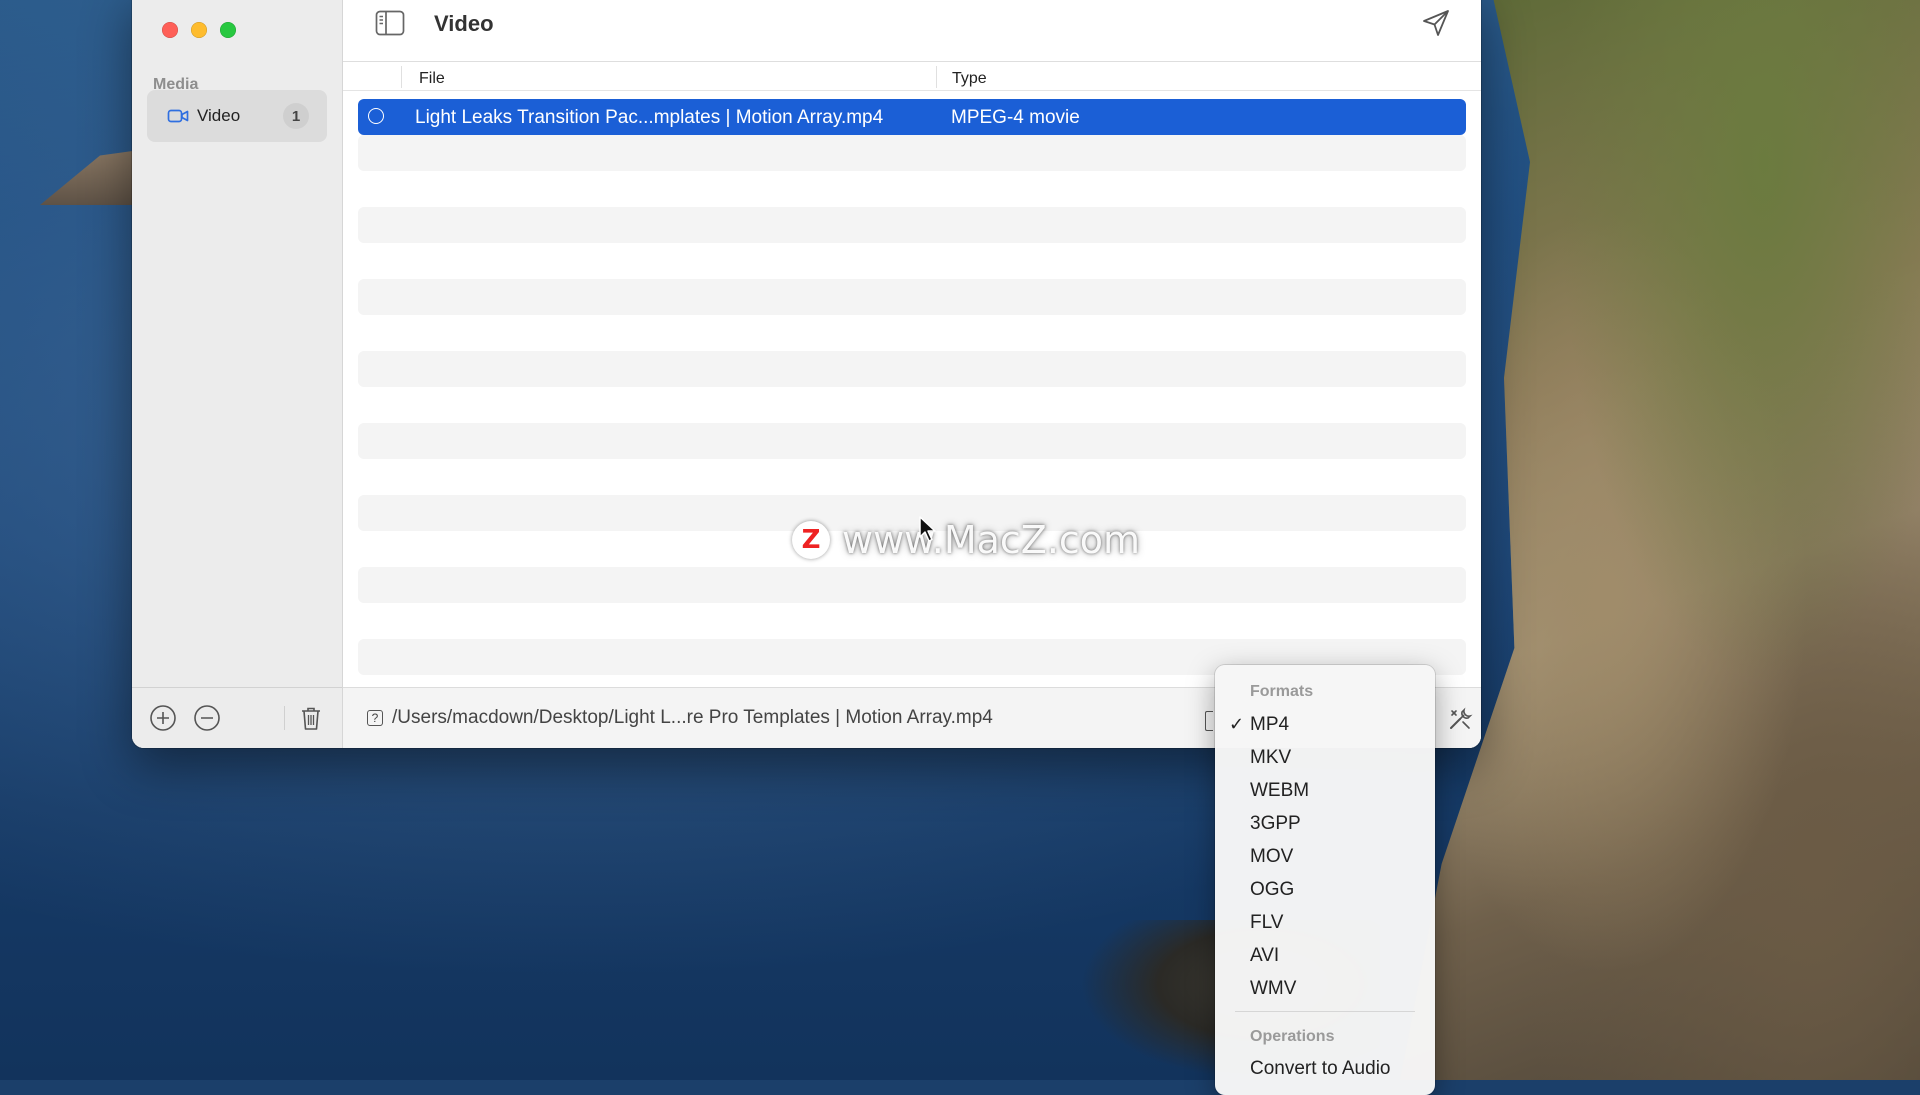  I want to click on menu-header-operations: Operations, so click(1292, 1036).